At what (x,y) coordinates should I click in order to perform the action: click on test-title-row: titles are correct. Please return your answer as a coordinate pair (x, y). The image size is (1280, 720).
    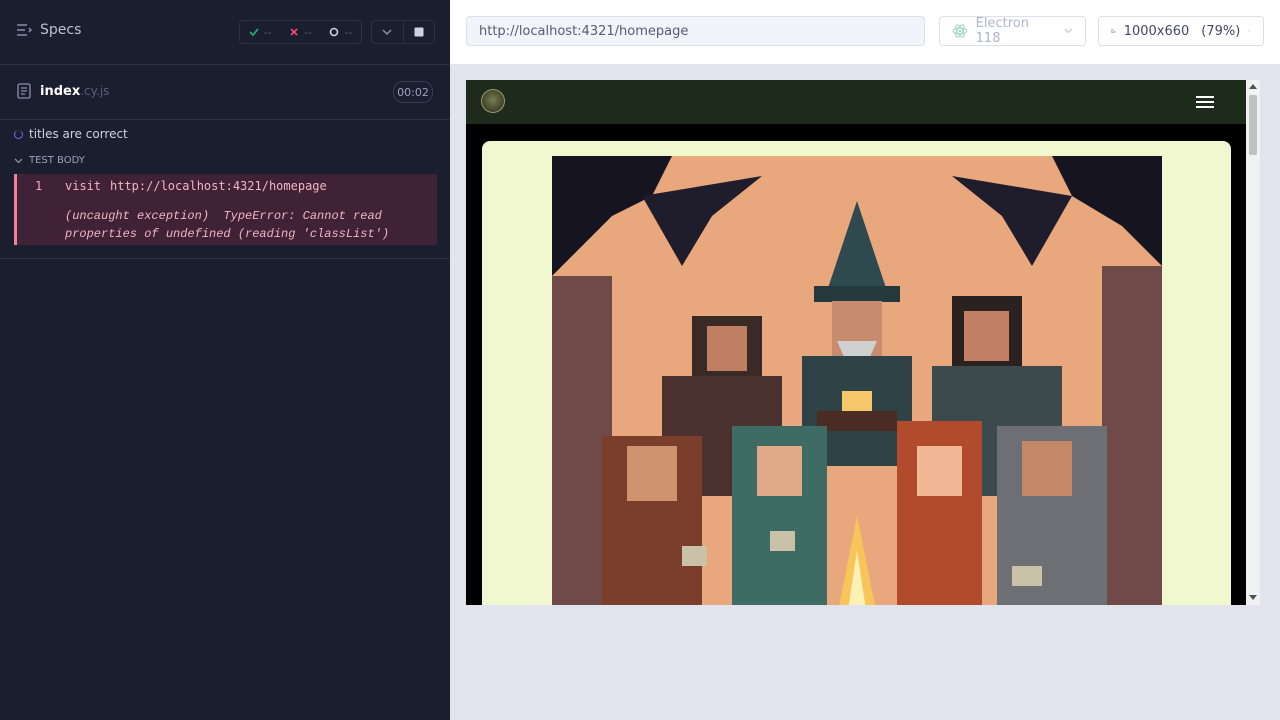
    Looking at the image, I should click on (71, 134).